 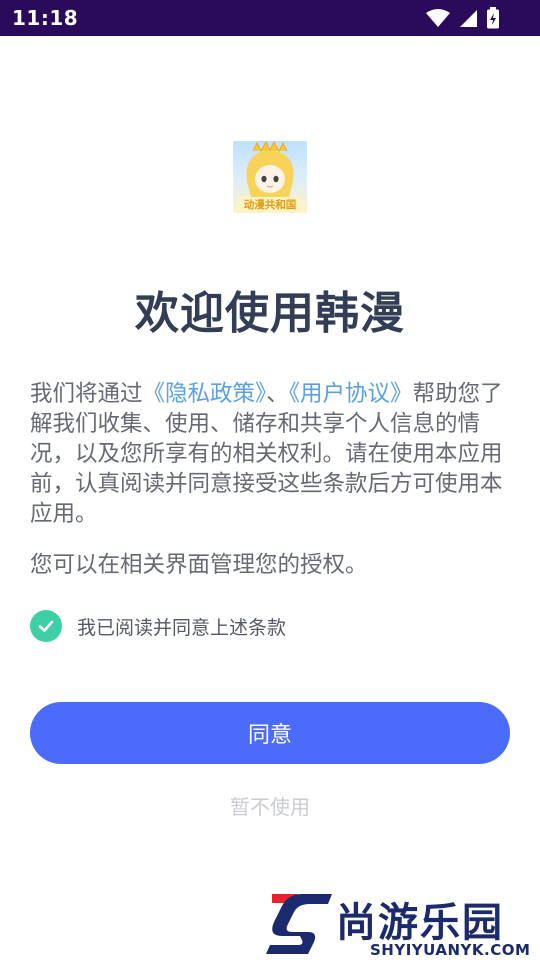 What do you see at coordinates (270, 177) in the screenshot?
I see `app-logo: 动漫共和国` at bounding box center [270, 177].